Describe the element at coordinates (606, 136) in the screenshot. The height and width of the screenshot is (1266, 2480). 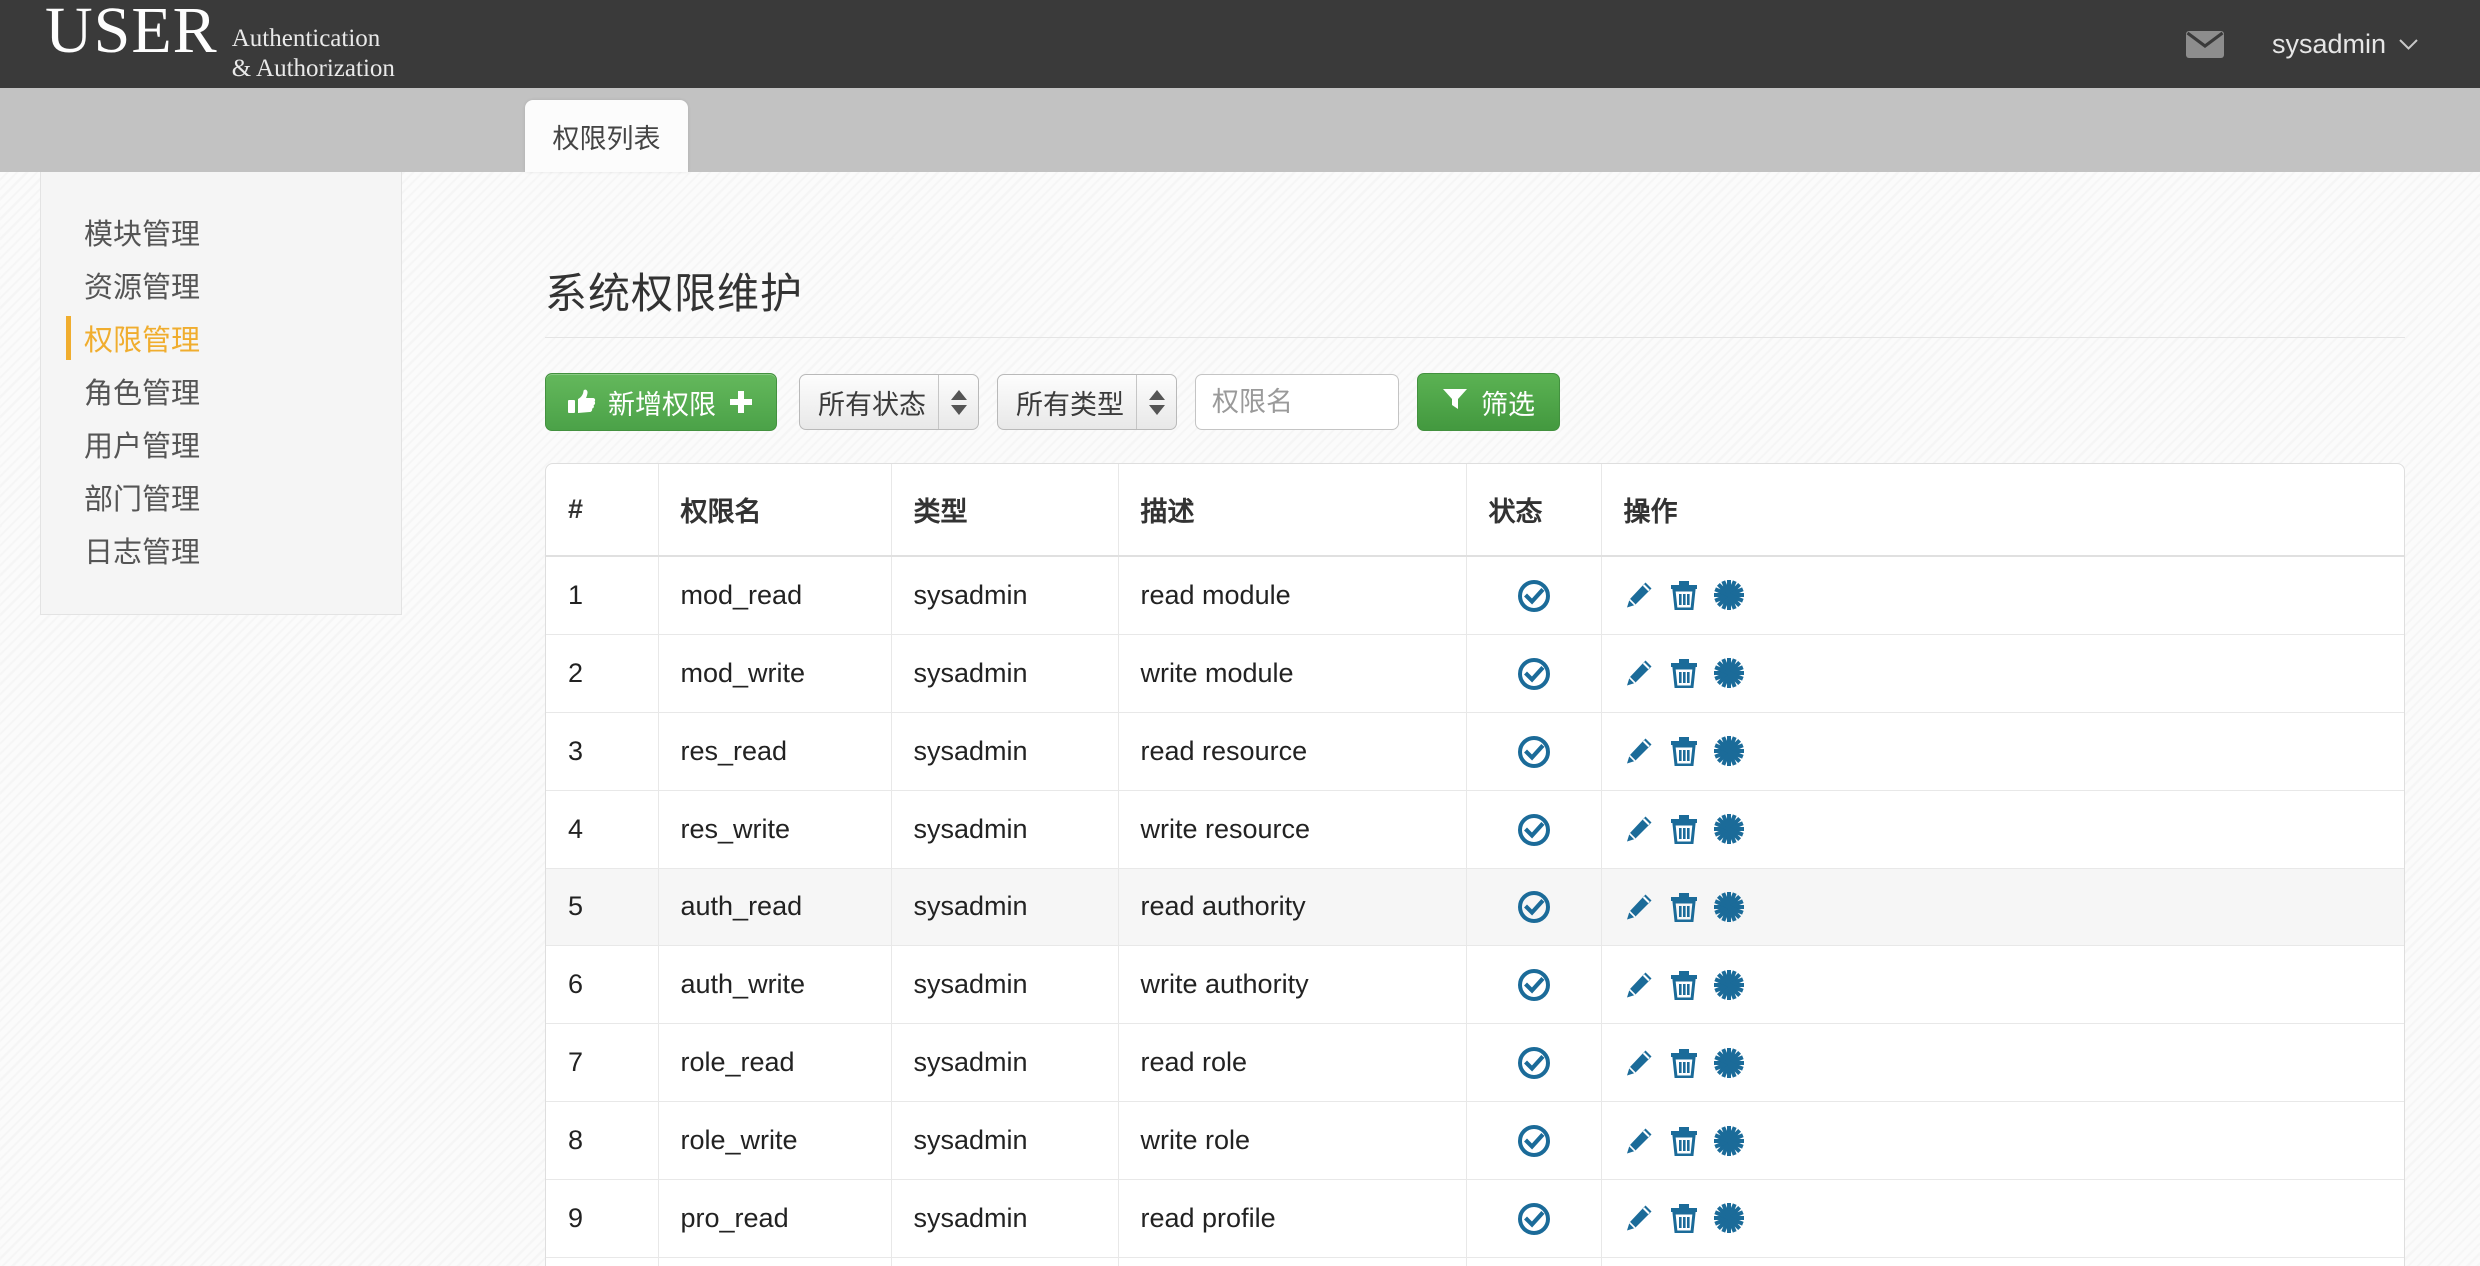
I see `tab-permission-list: 权限列表` at that location.